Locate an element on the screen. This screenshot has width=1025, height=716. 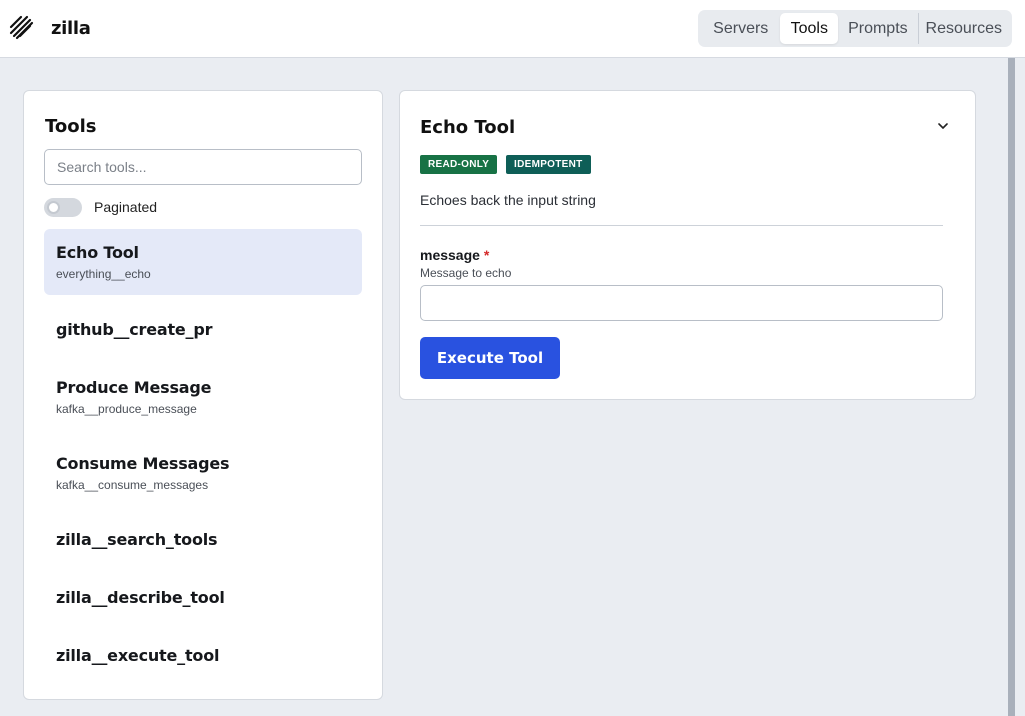
toggle-knob is located at coordinates (53, 207).